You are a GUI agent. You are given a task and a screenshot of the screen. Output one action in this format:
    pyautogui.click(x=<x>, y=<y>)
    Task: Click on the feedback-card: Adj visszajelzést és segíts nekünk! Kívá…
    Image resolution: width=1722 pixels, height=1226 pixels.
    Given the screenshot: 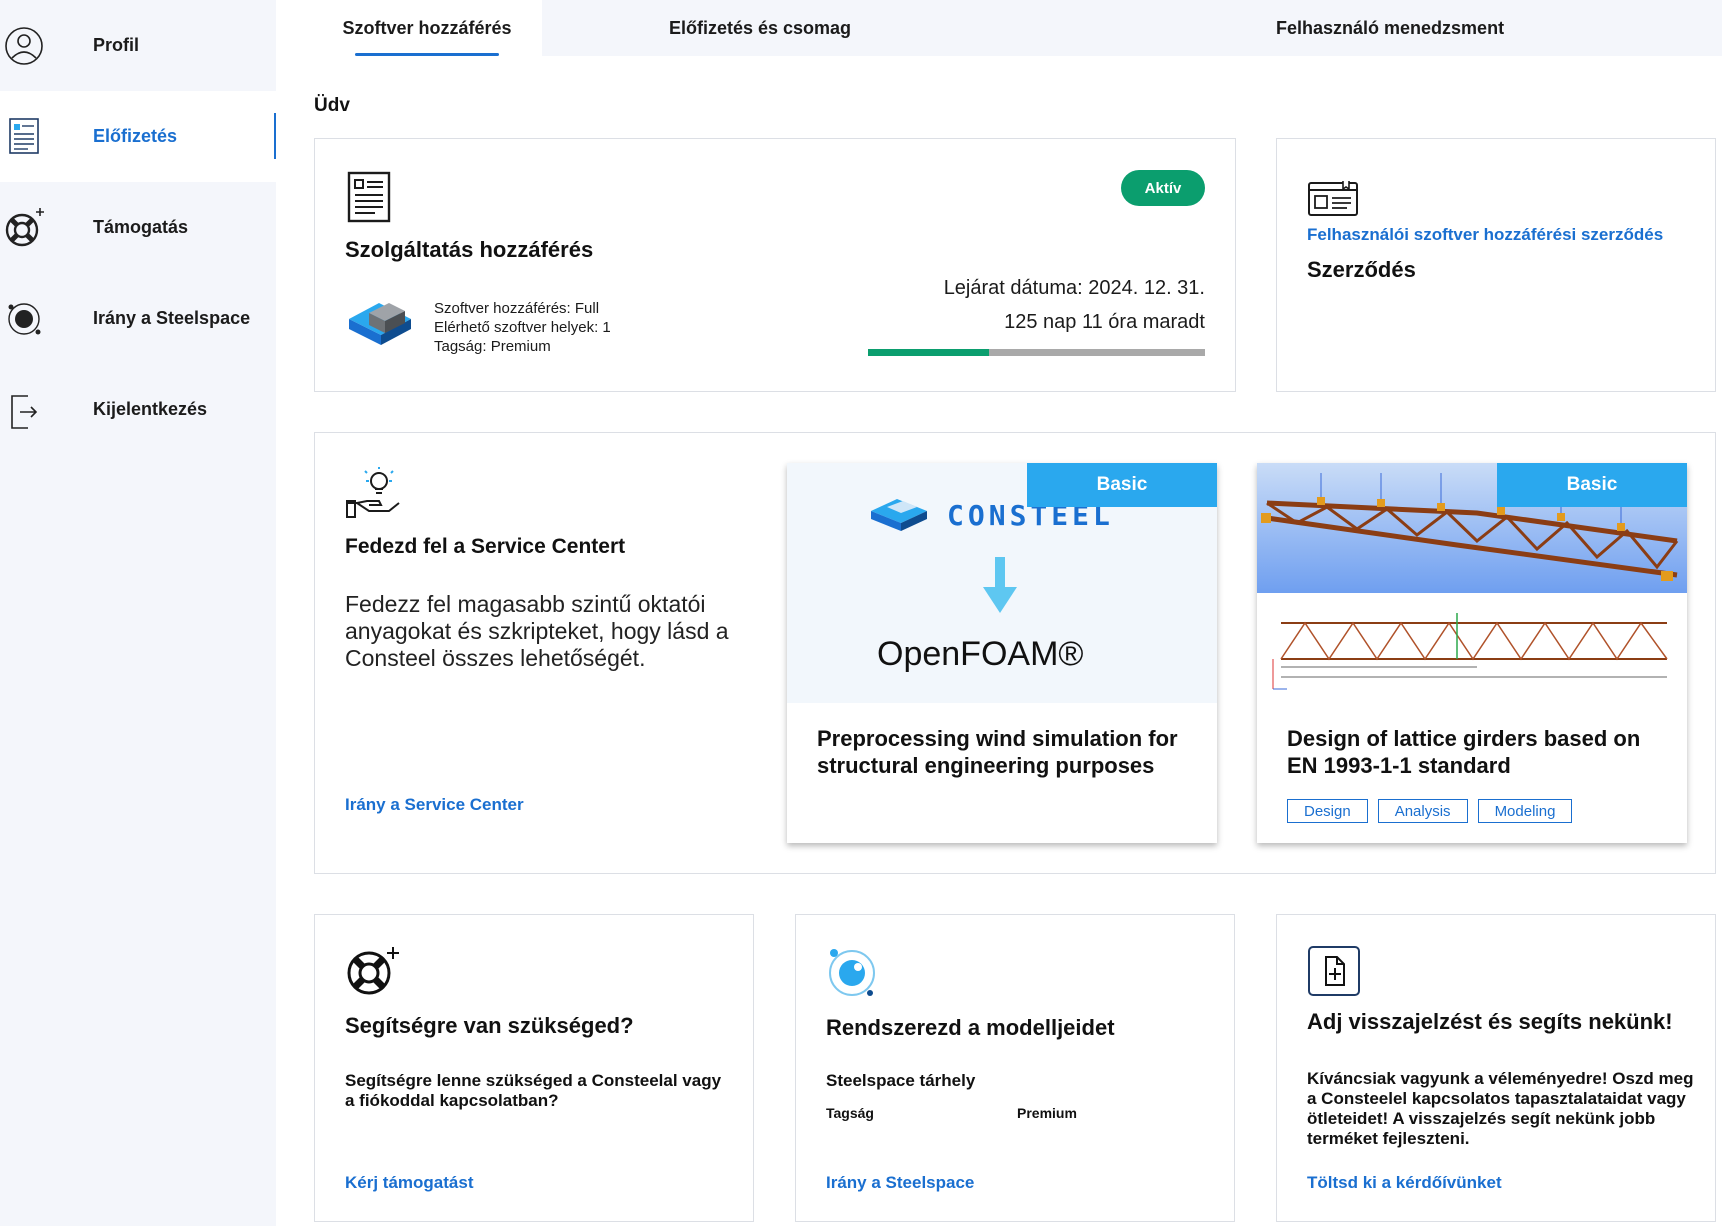 What is the action you would take?
    pyautogui.click(x=1496, y=1068)
    